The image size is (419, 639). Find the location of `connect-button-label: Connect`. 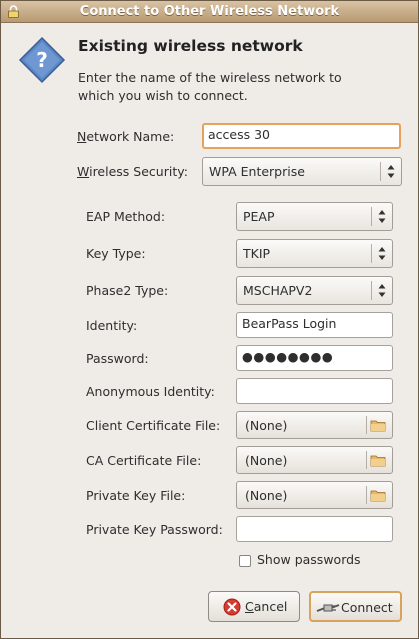

connect-button-label: Connect is located at coordinates (367, 607).